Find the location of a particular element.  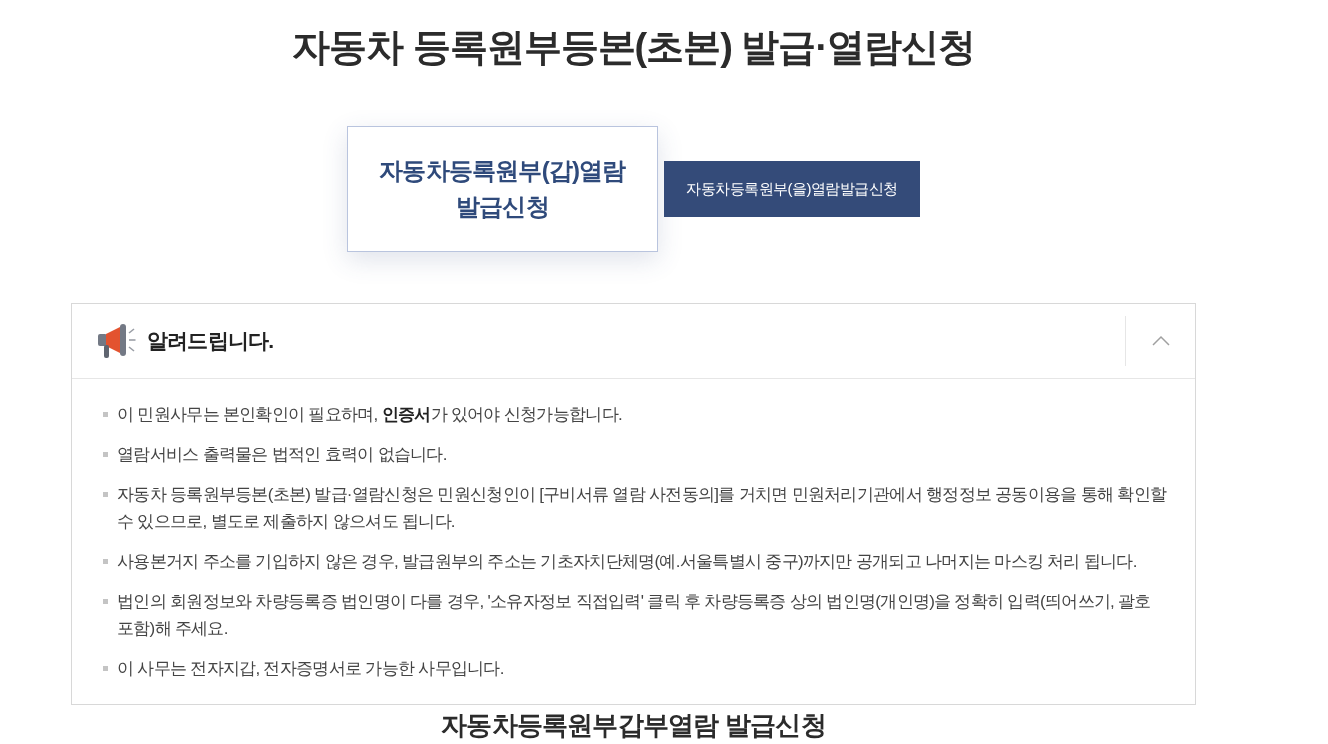

page-title: 자동차 등록원부등본(초본) 발급·열람신청 is located at coordinates (633, 47).